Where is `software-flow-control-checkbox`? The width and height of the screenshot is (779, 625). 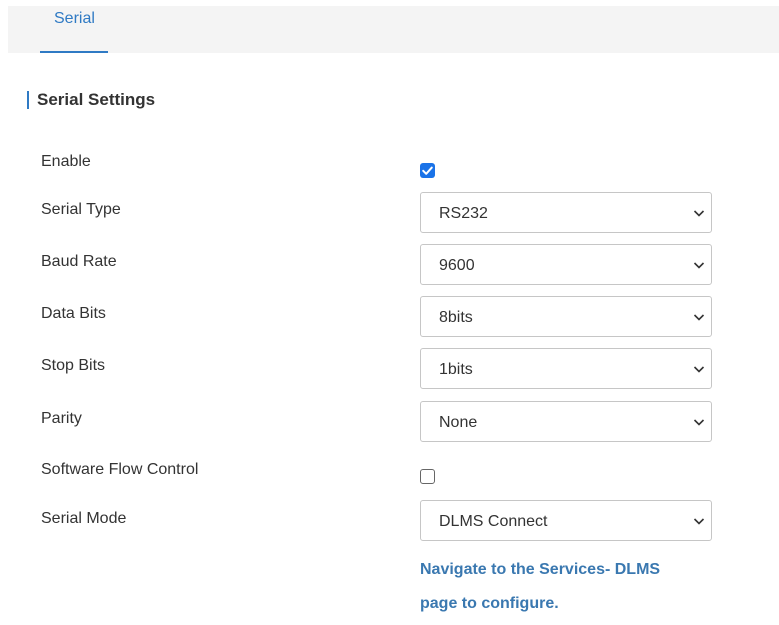
software-flow-control-checkbox is located at coordinates (427, 476).